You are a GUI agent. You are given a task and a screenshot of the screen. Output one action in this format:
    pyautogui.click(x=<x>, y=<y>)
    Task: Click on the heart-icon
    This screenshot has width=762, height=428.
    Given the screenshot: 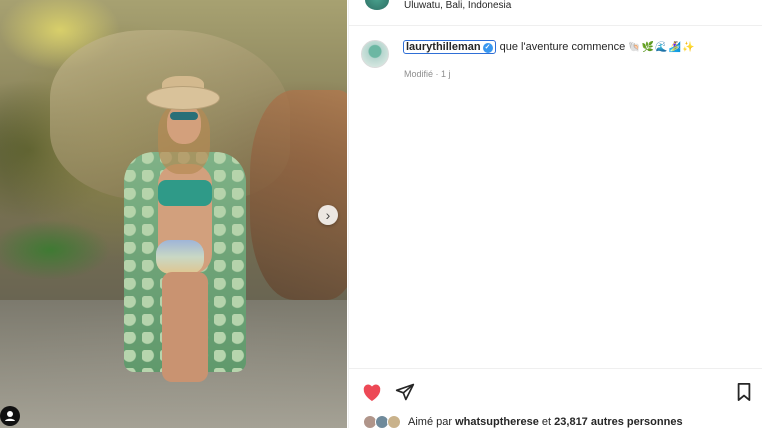 What is the action you would take?
    pyautogui.click(x=372, y=392)
    